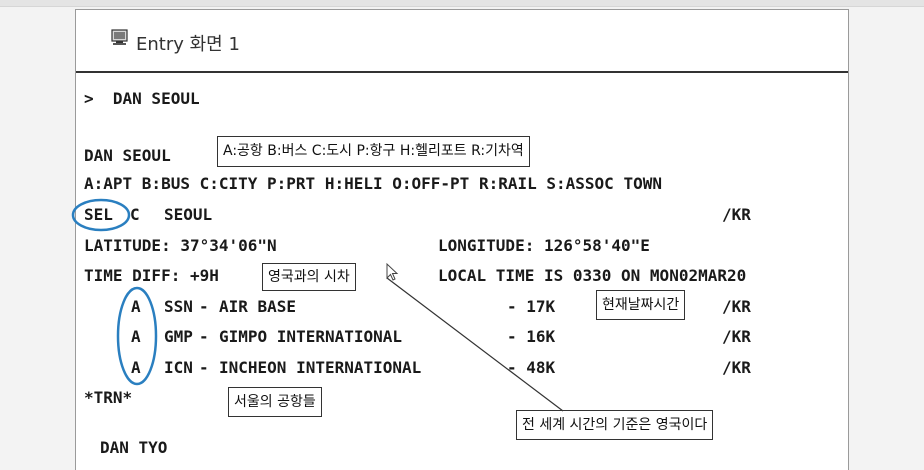 The image size is (924, 470). What do you see at coordinates (101, 215) in the screenshot?
I see `sel-highlight-circle` at bounding box center [101, 215].